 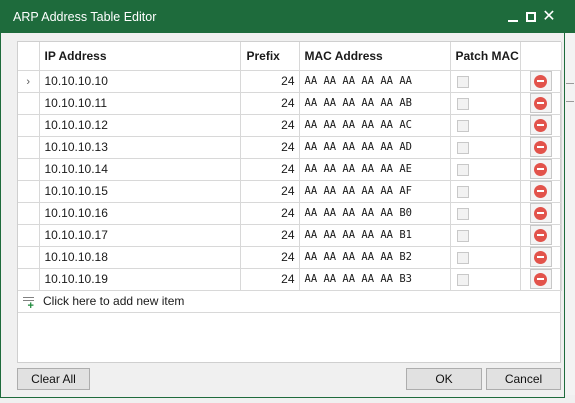 I want to click on ip-address-cell: 10.10.10.10, so click(x=140, y=81).